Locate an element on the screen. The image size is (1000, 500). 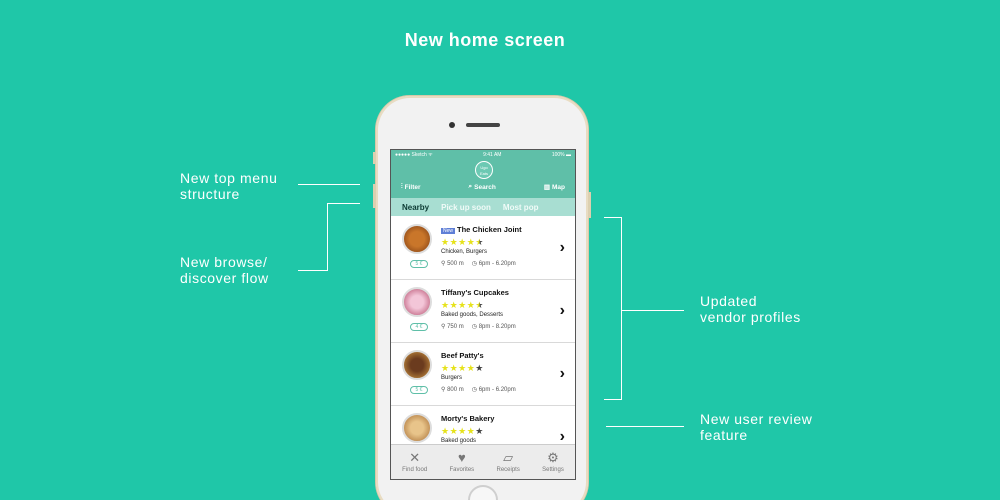
page-title: New home screen is located at coordinates (485, 40).